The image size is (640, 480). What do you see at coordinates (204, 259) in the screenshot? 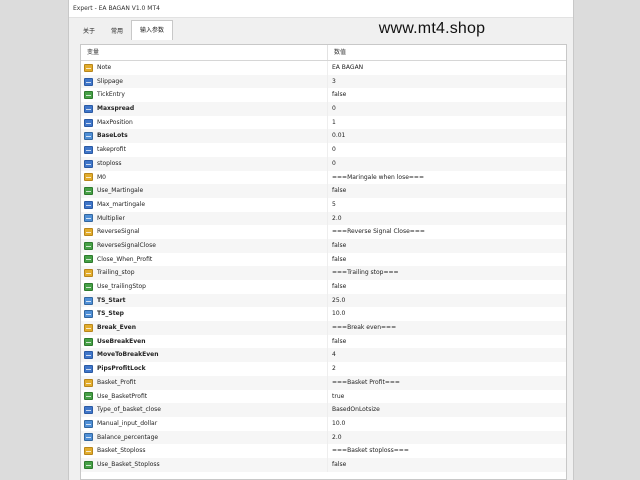
I see `variable-cell: Close_When_Profit` at bounding box center [204, 259].